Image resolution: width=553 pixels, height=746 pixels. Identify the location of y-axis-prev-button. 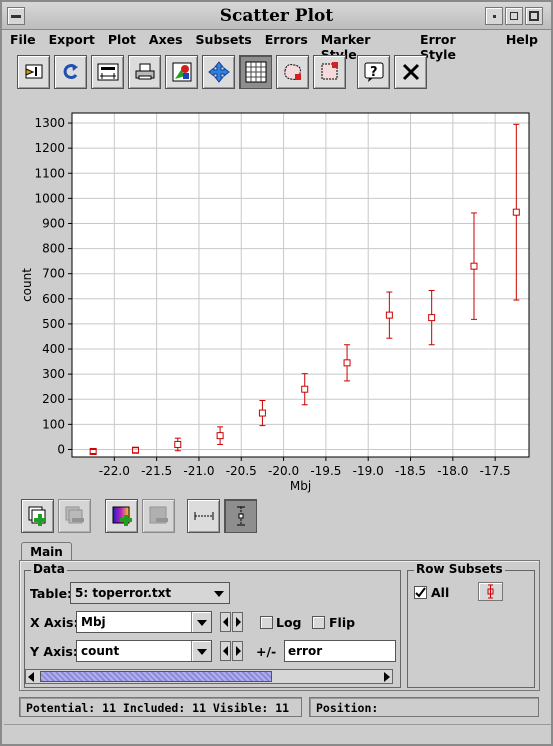
(225, 651).